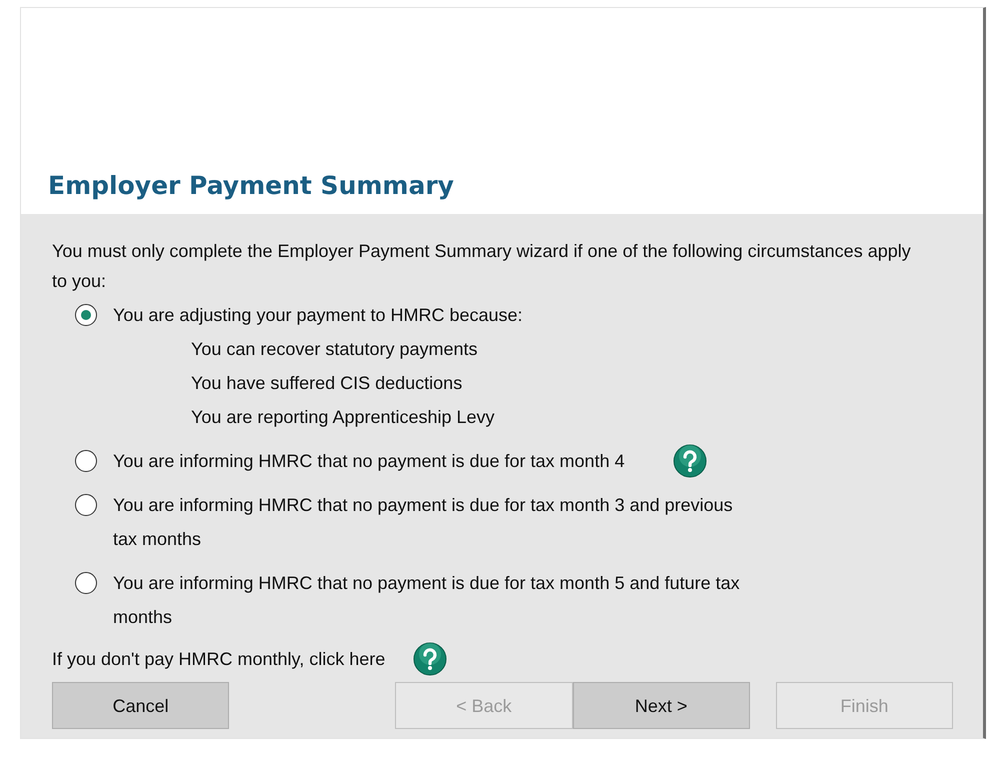  What do you see at coordinates (661, 705) in the screenshot?
I see `wizard-button: Next >` at bounding box center [661, 705].